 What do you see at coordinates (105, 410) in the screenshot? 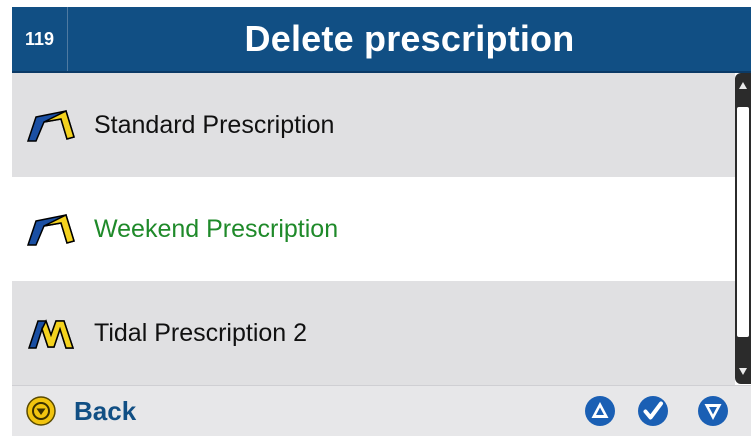
I see `back-label: Back` at bounding box center [105, 410].